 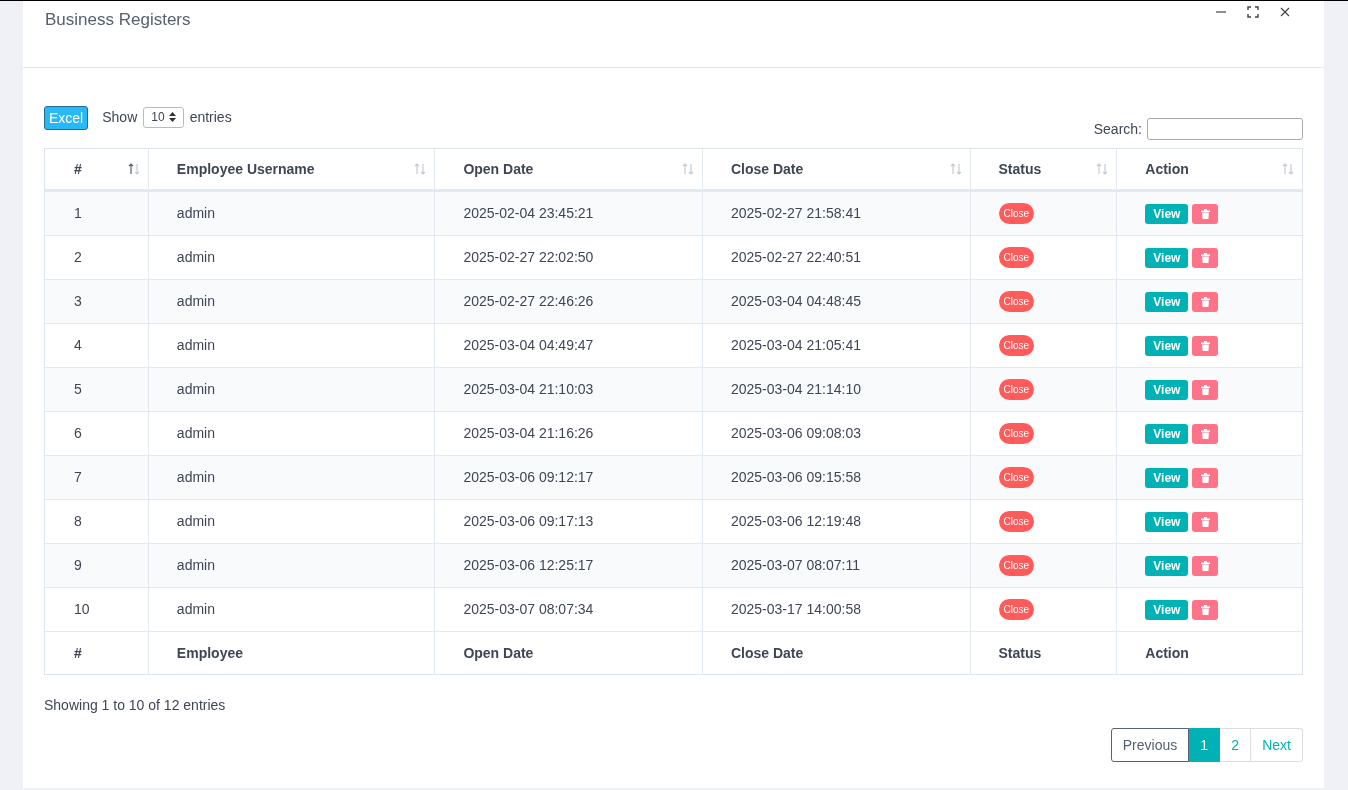 What do you see at coordinates (78, 257) in the screenshot?
I see `table-cell-text: 2` at bounding box center [78, 257].